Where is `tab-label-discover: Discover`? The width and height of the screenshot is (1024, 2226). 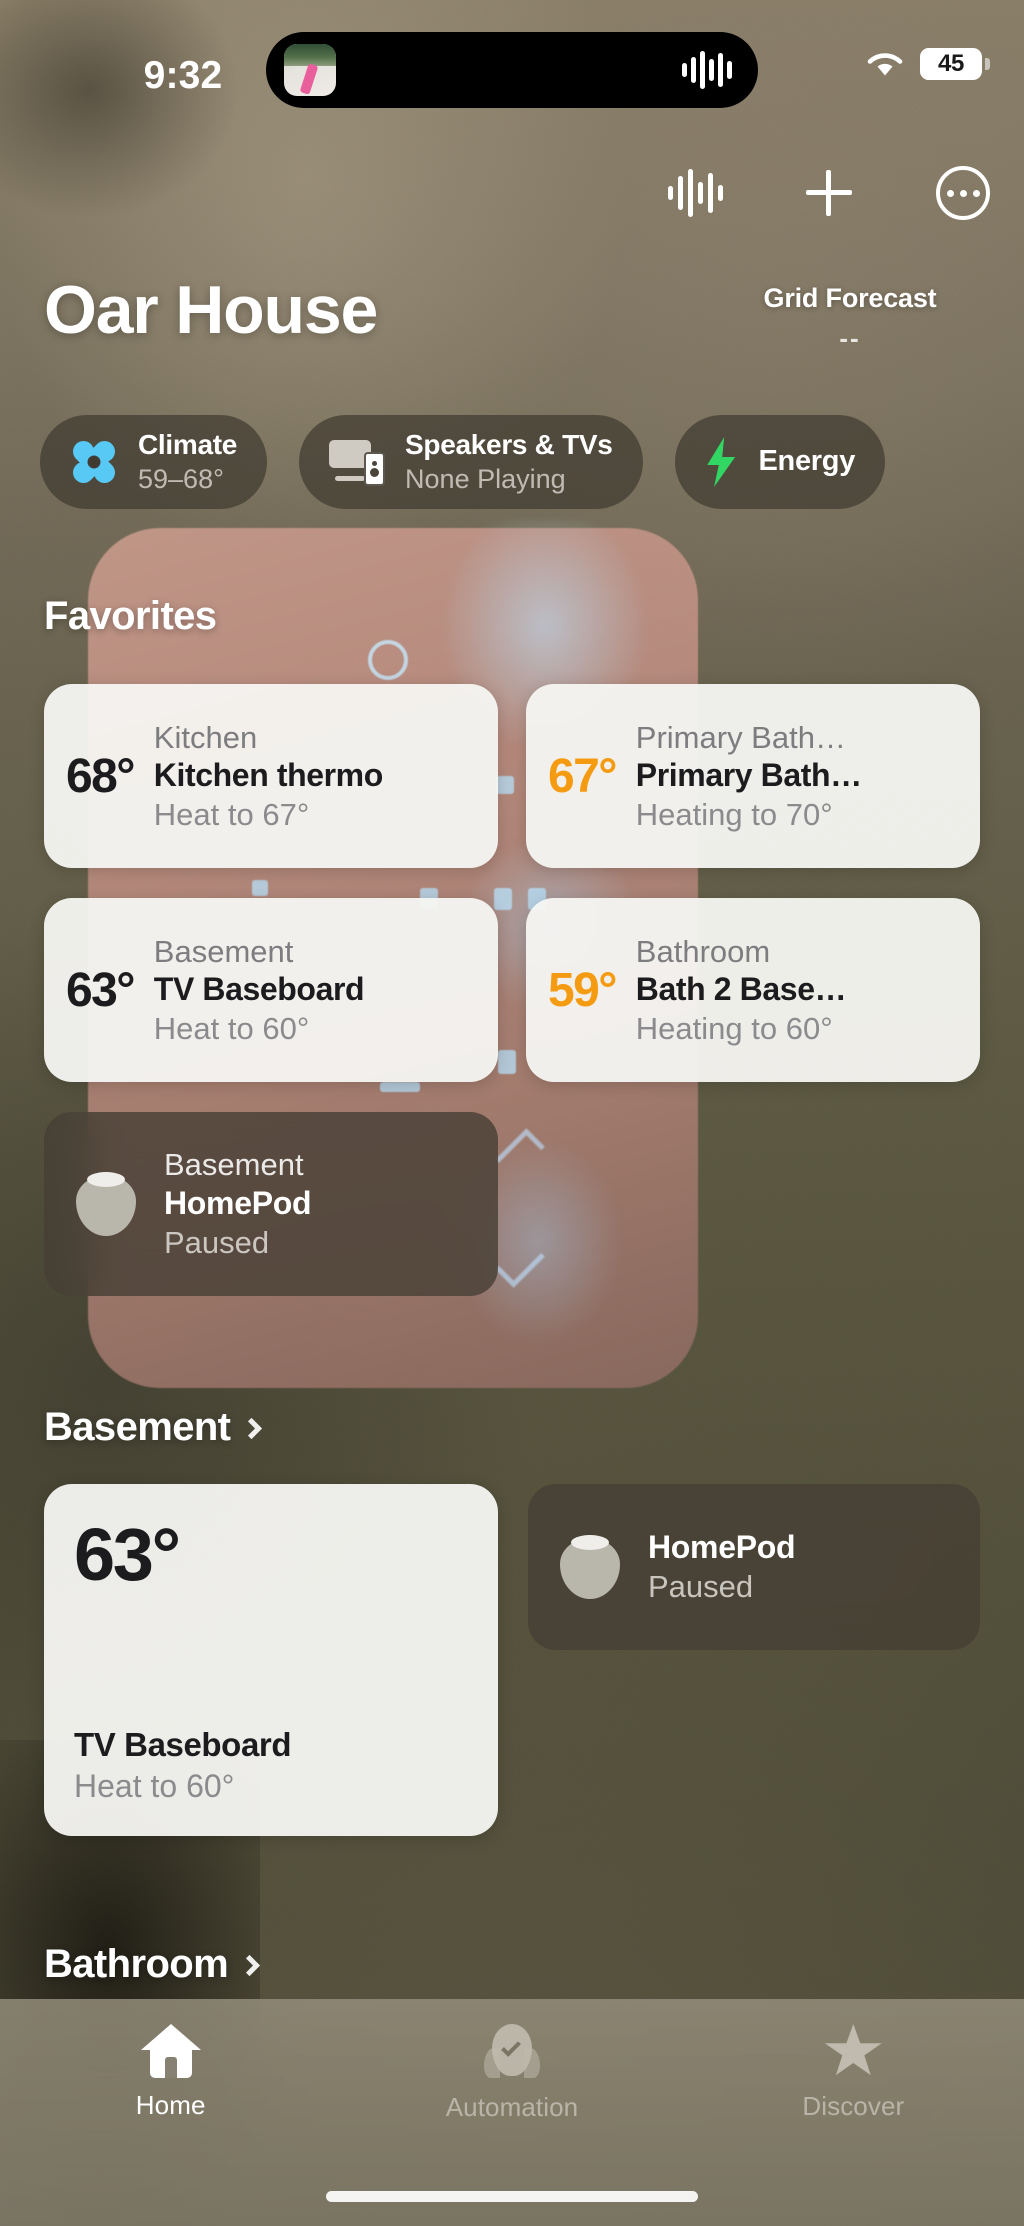
tab-label-discover: Discover is located at coordinates (853, 2106).